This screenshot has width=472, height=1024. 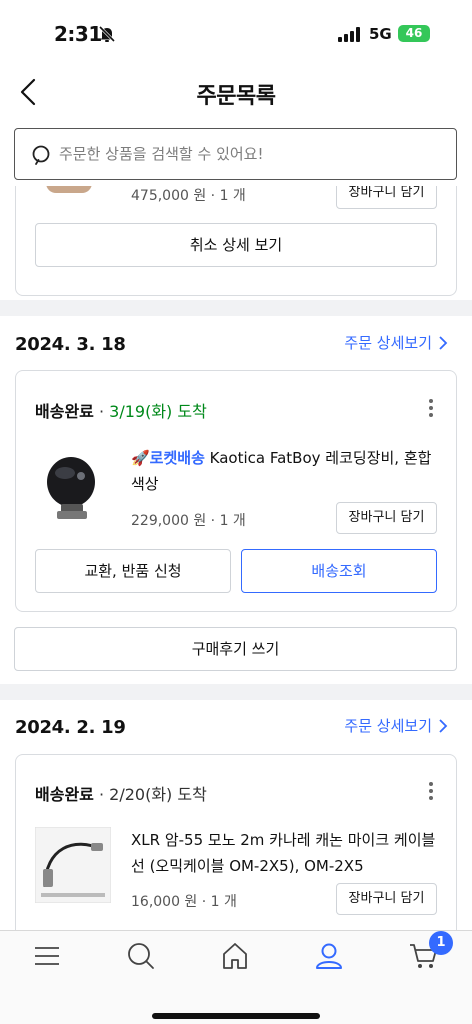 I want to click on arrival-date: 2/20(화) 도착, so click(x=158, y=794).